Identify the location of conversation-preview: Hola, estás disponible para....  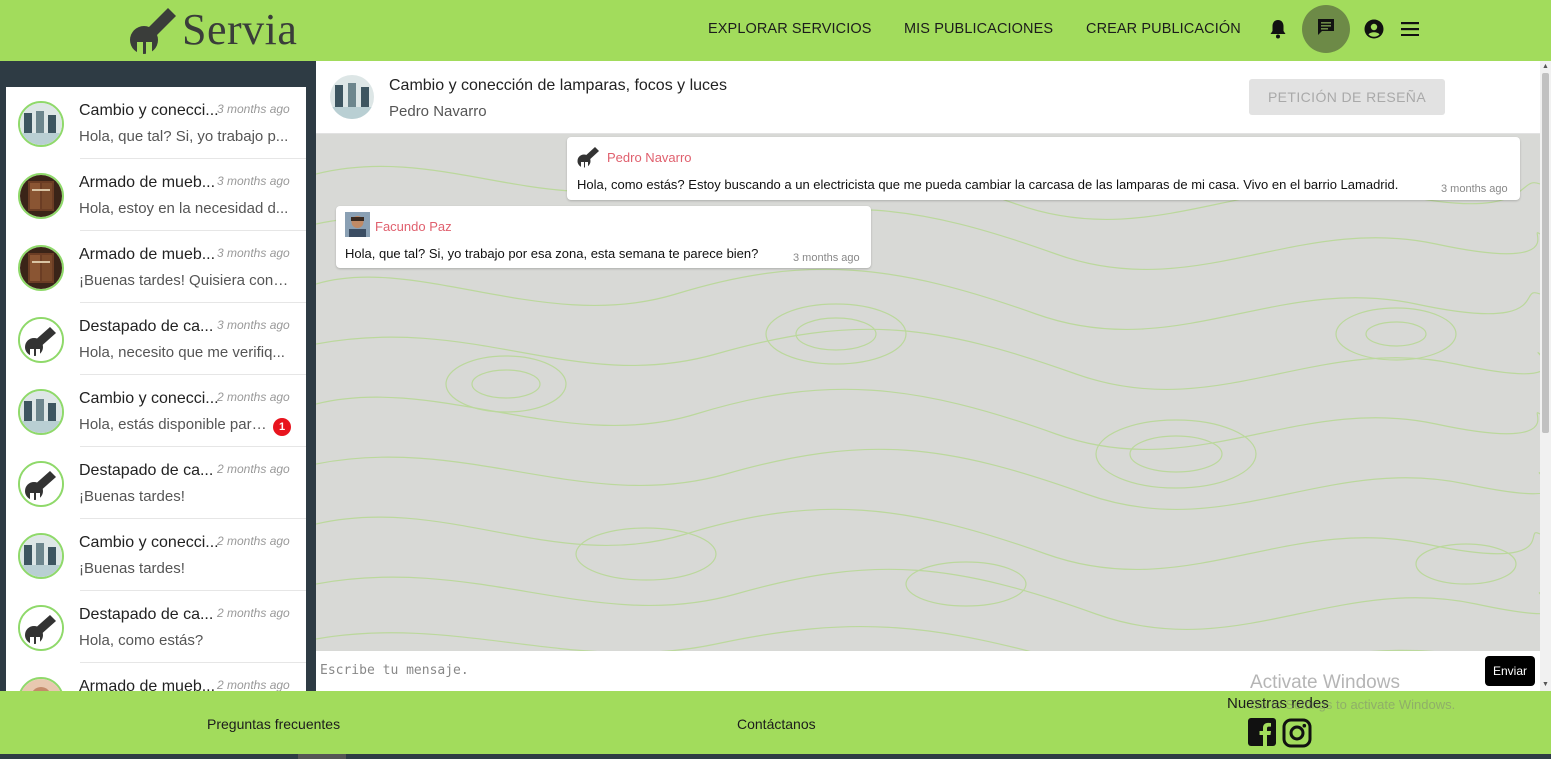
(174, 424).